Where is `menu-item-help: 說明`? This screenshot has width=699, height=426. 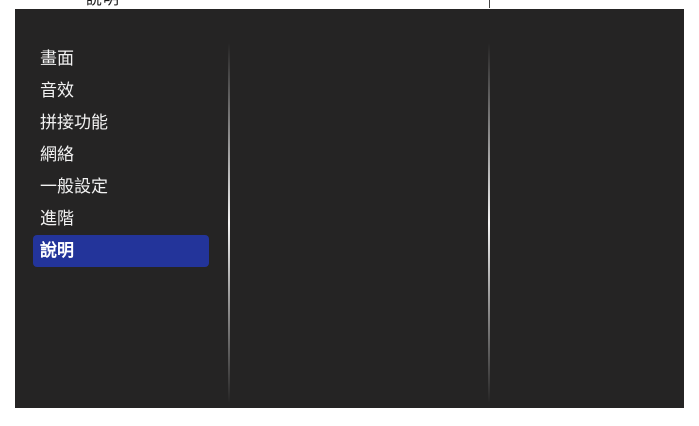
menu-item-help: 說明 is located at coordinates (121, 251).